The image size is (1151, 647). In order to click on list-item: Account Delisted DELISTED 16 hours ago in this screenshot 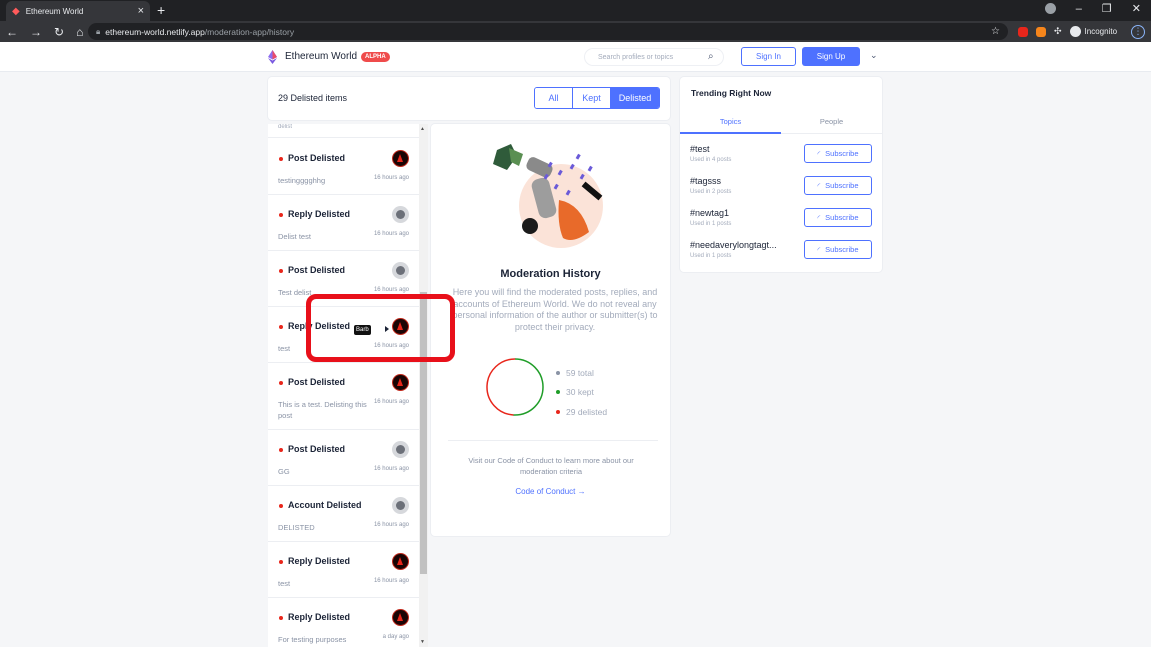, I will do `click(343, 514)`.